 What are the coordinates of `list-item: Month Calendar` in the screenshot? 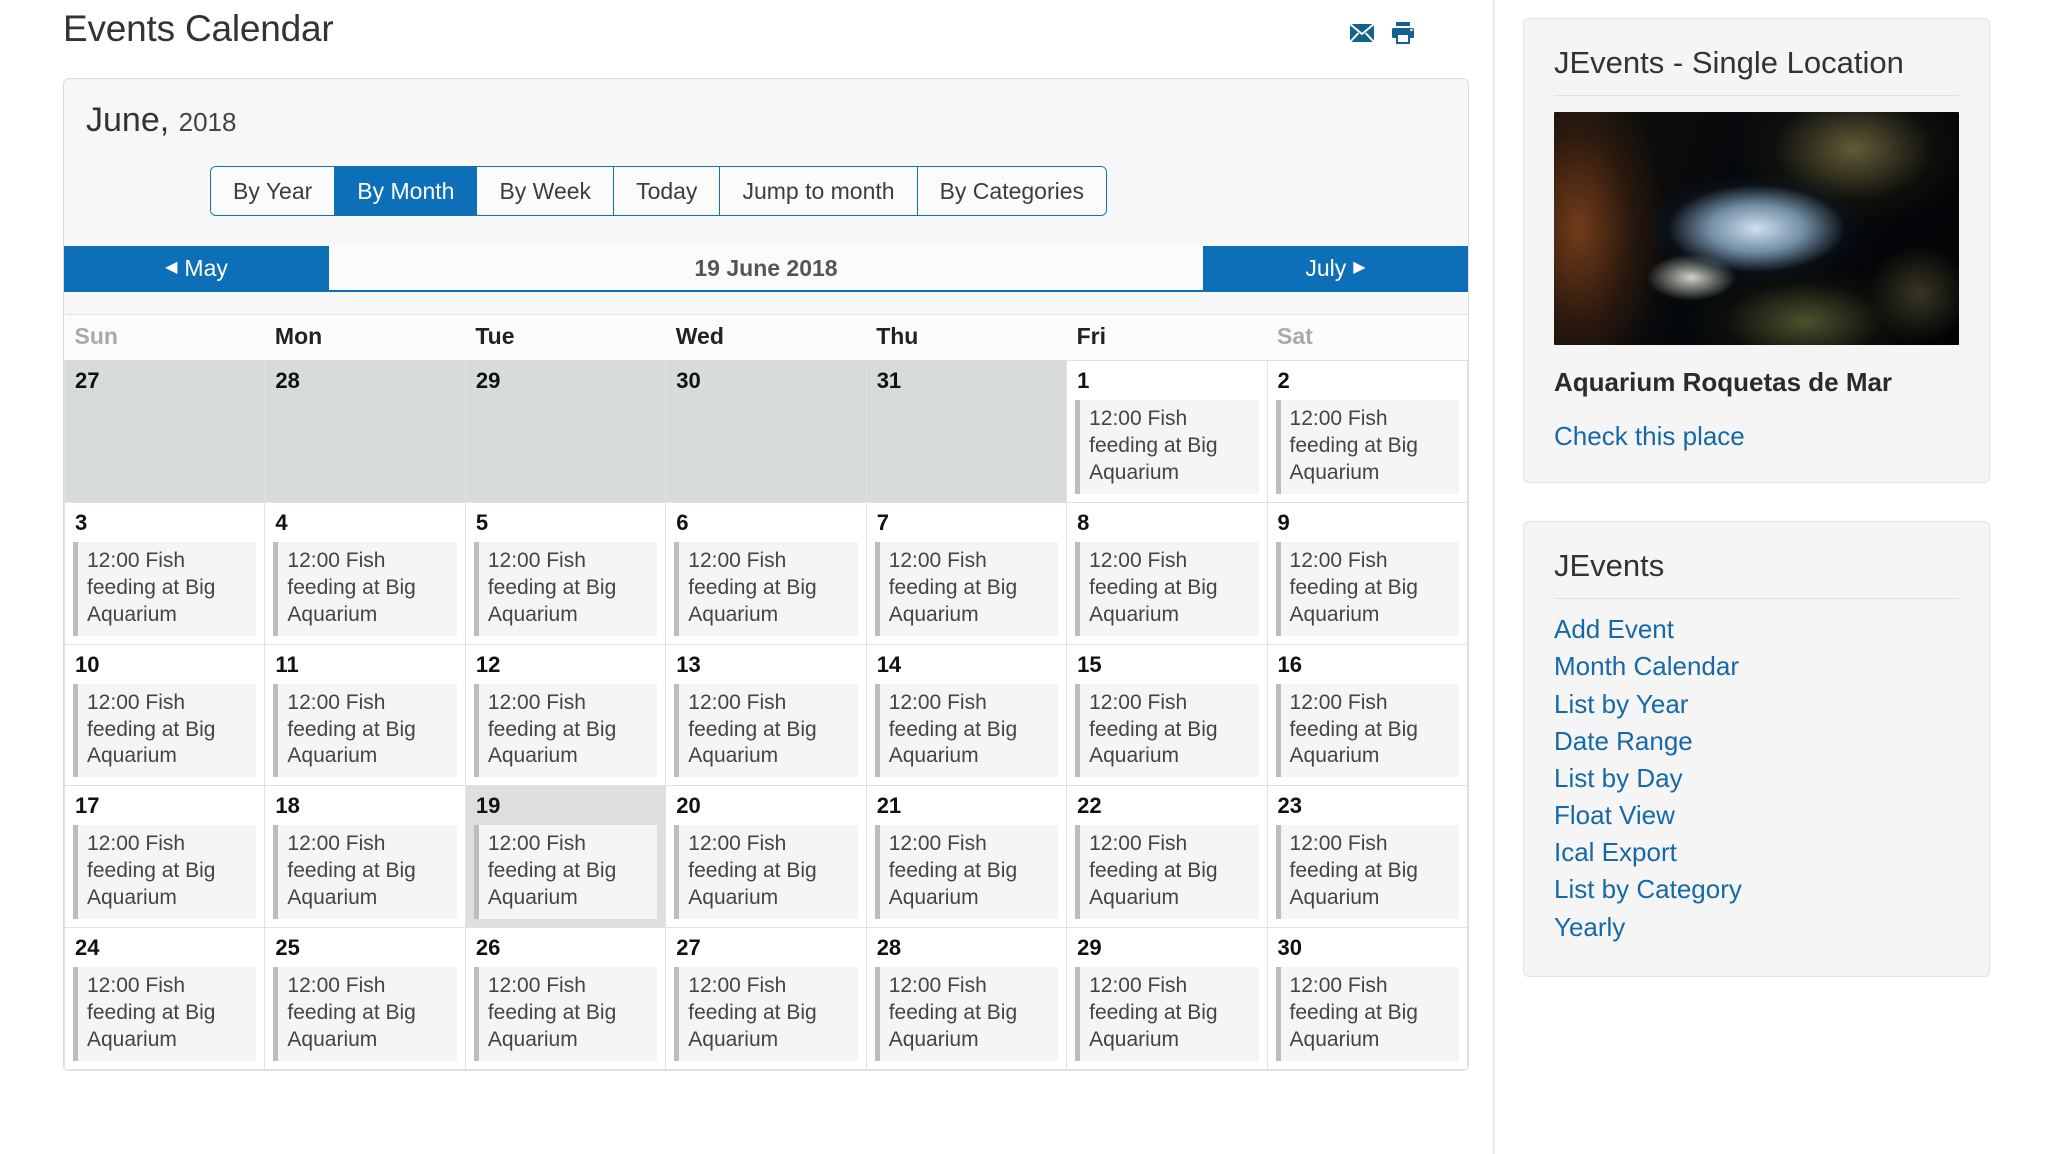 It's located at (1756, 666).